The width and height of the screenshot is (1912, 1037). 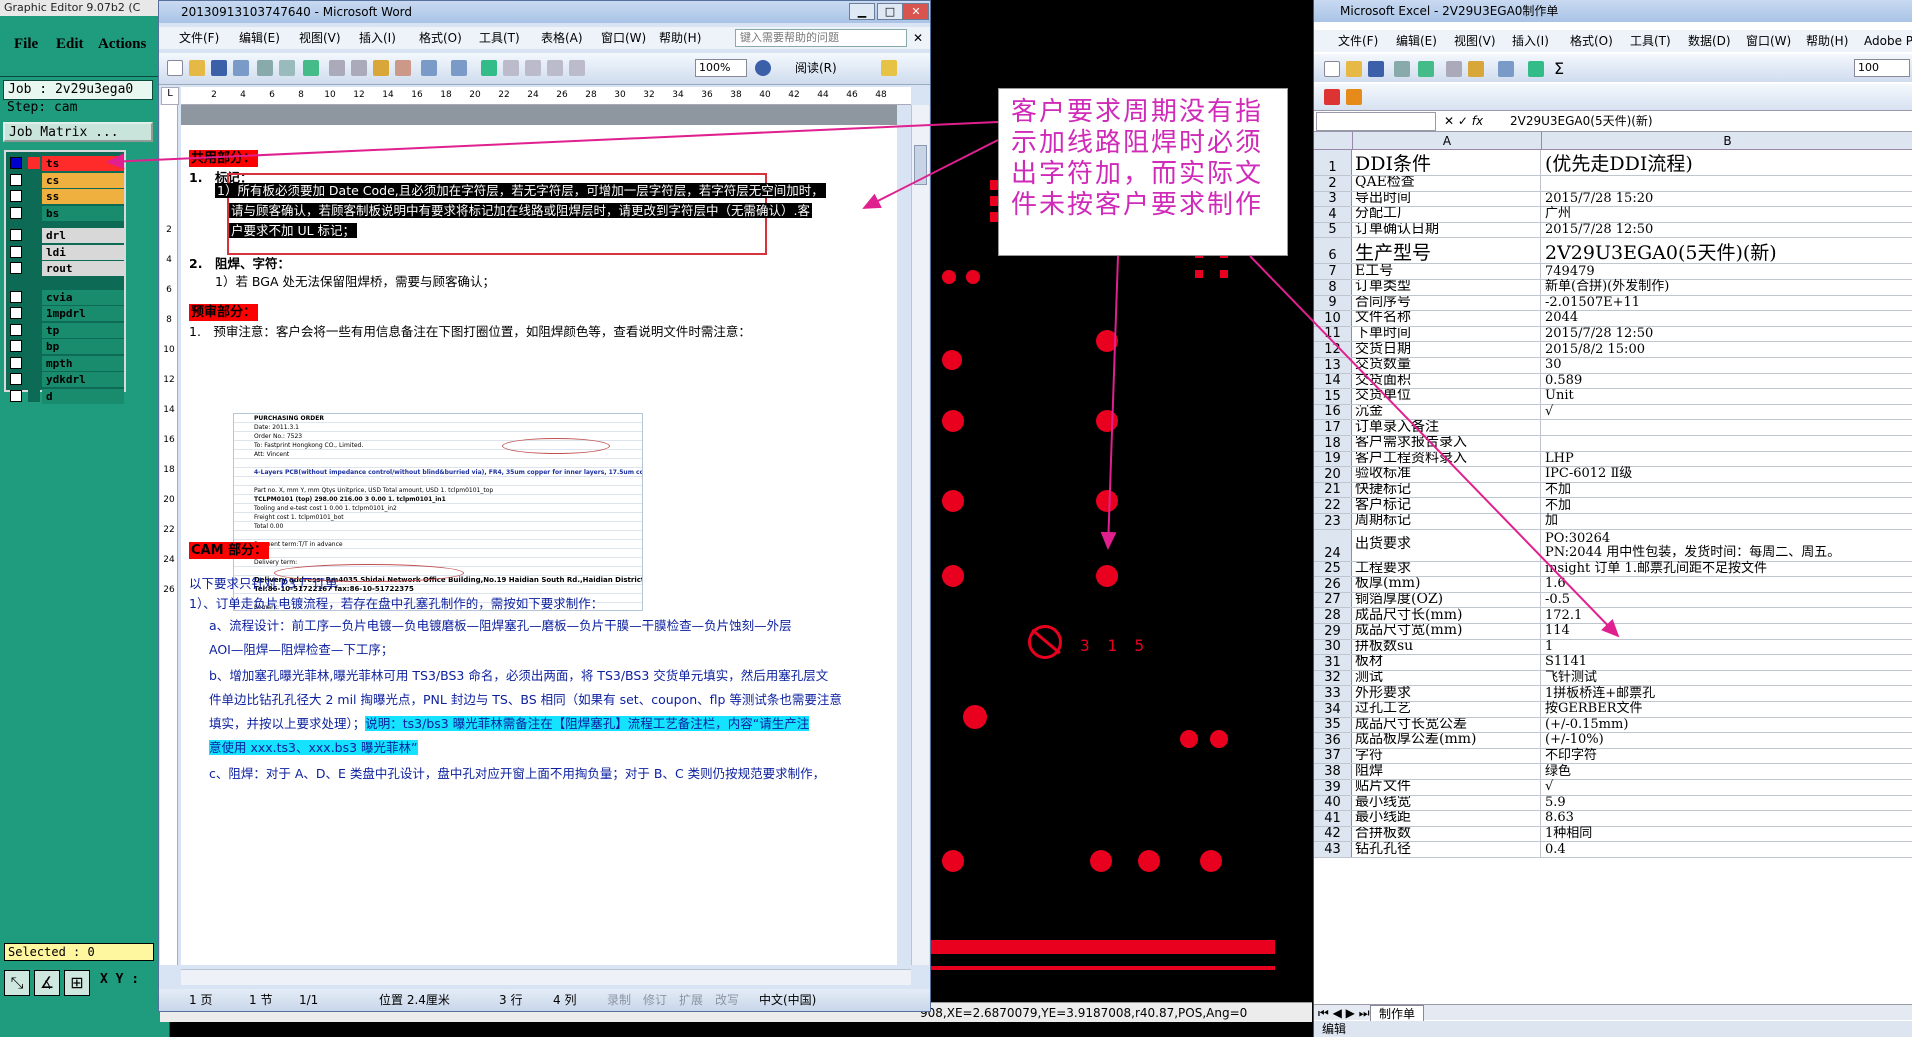 I want to click on cell-a: 订单录入备注, so click(x=1447, y=427).